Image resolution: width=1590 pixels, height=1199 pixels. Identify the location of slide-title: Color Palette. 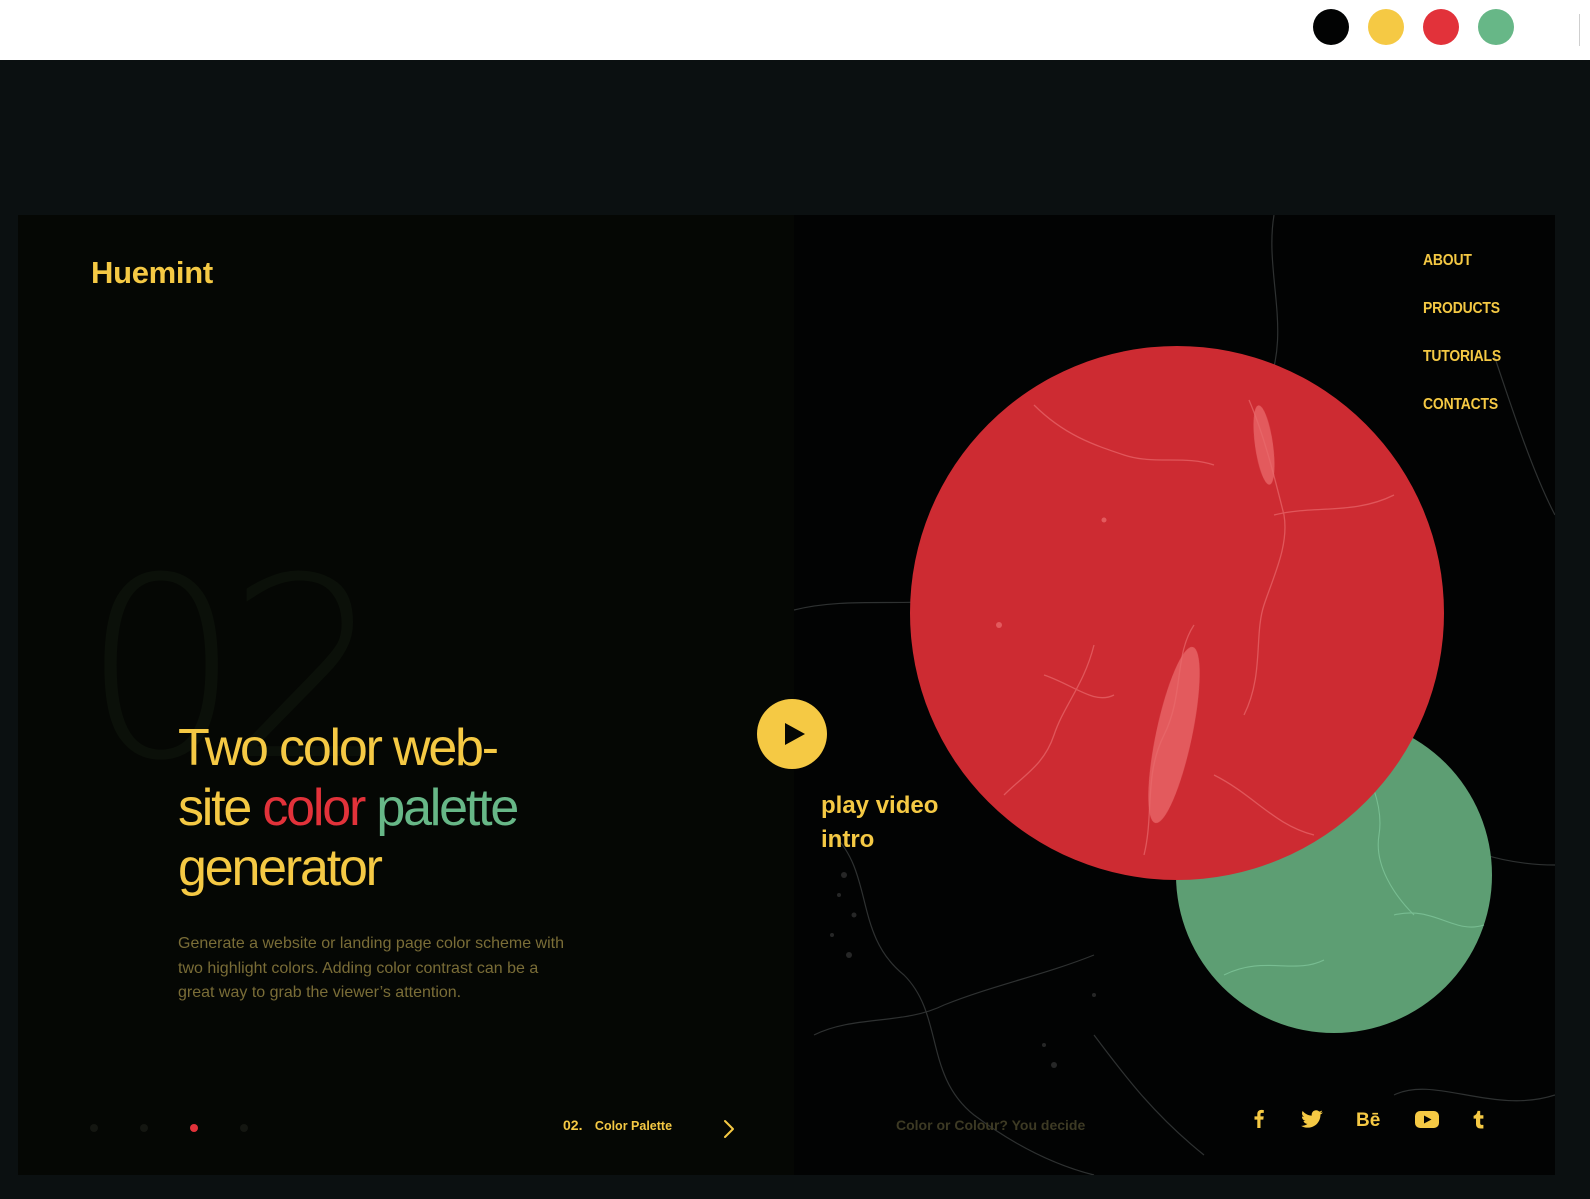
(633, 1126).